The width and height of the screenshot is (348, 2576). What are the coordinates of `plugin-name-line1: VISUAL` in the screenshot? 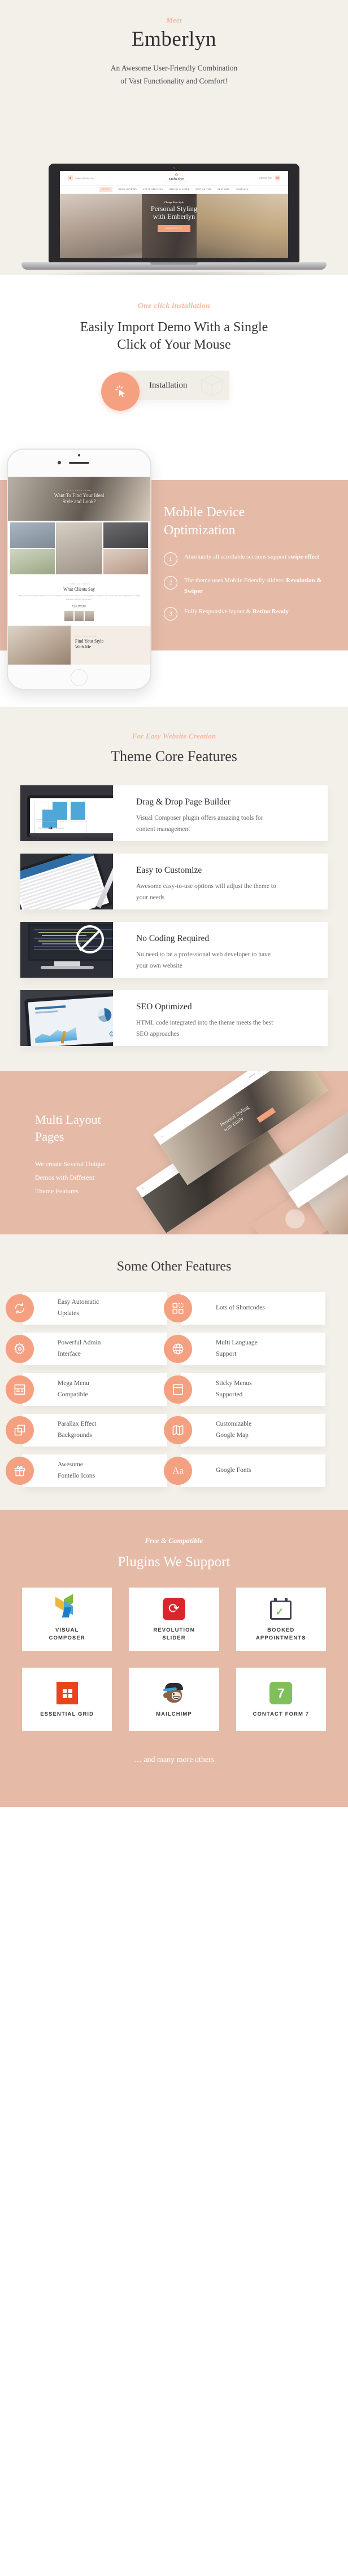 It's located at (67, 1630).